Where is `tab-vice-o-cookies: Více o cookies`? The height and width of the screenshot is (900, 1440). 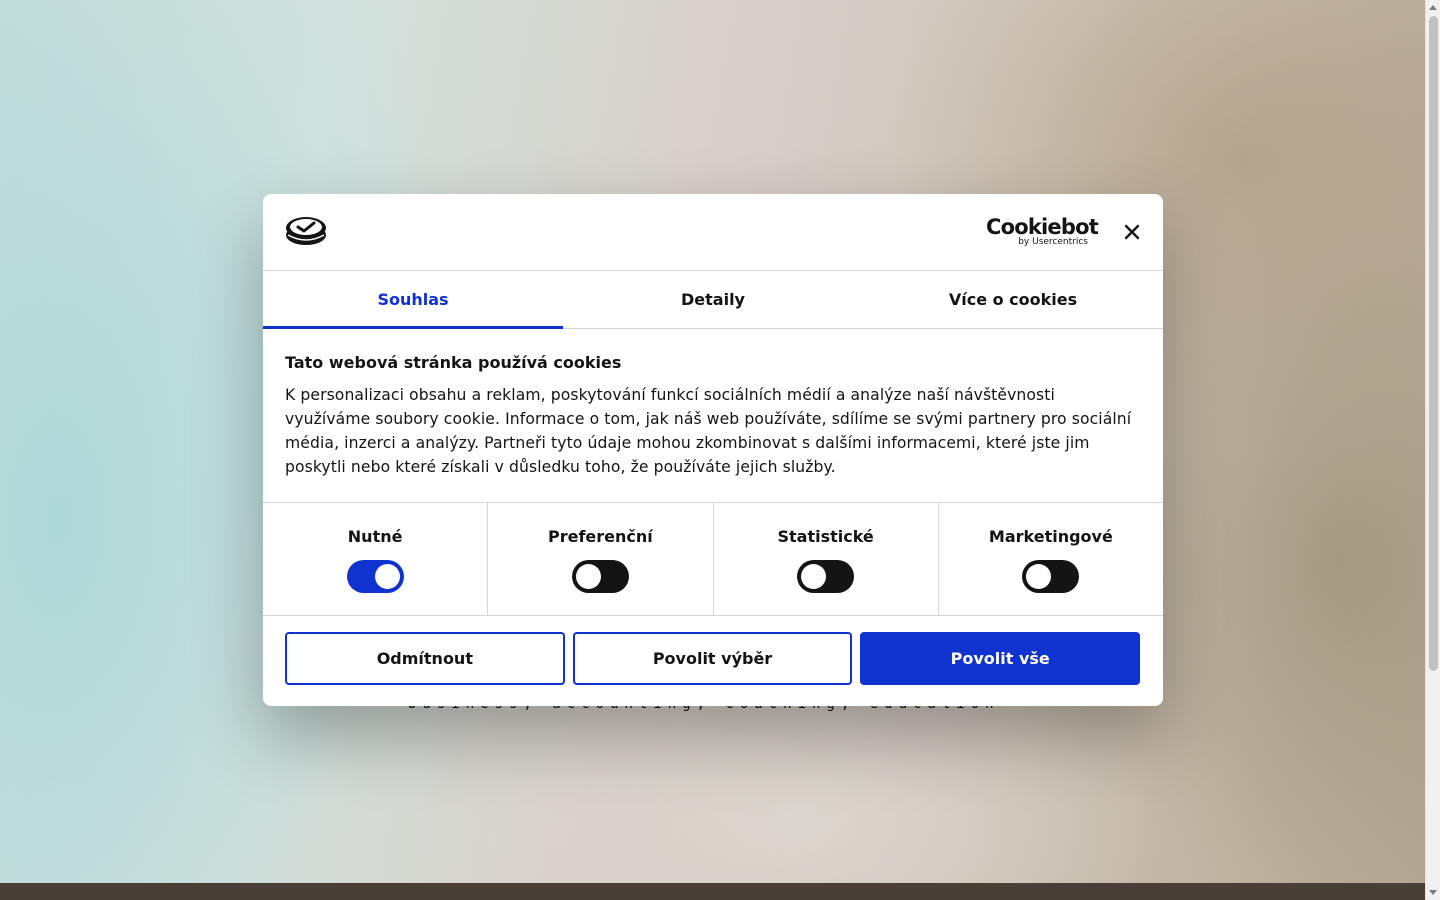 tab-vice-o-cookies: Více o cookies is located at coordinates (1013, 299).